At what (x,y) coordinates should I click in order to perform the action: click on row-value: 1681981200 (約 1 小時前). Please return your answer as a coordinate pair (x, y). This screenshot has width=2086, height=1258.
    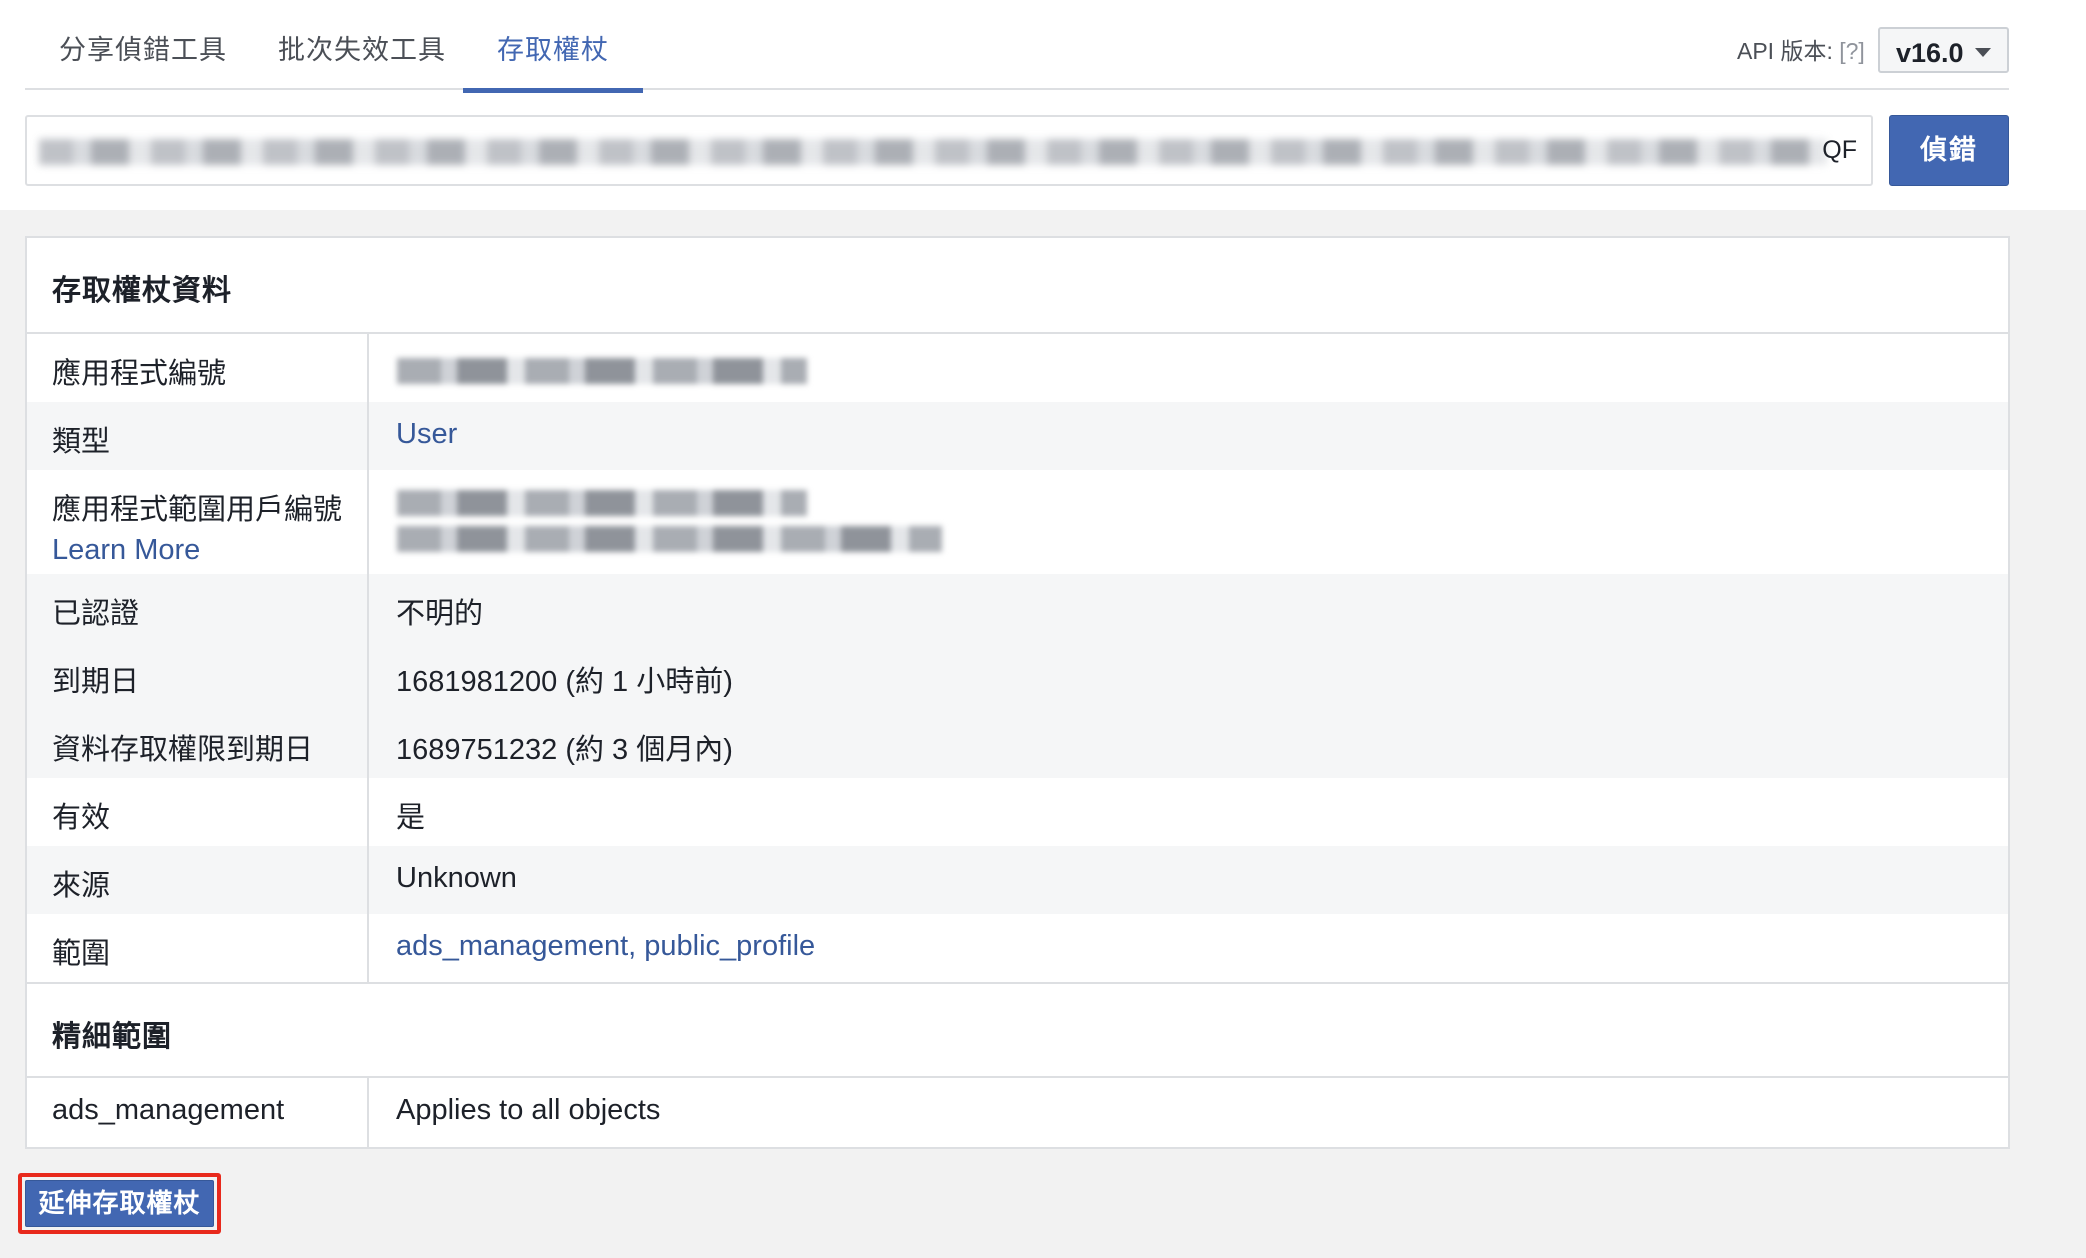
    Looking at the image, I should click on (564, 682).